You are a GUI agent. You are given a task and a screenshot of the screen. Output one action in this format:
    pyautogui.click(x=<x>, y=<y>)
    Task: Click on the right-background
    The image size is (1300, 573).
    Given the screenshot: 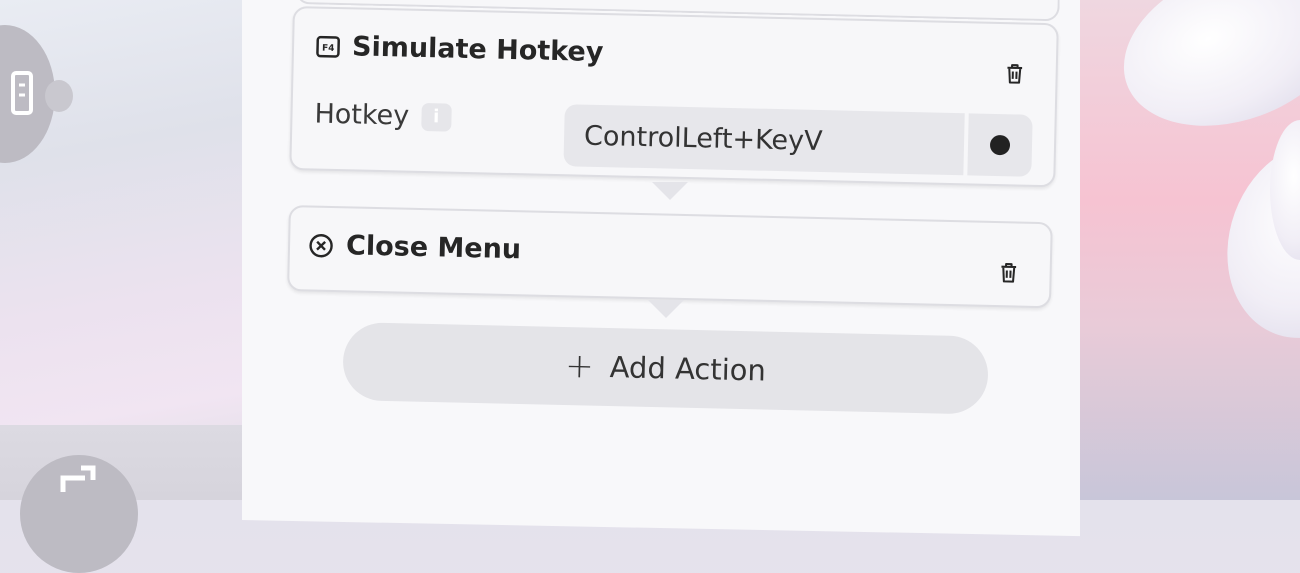 What is the action you would take?
    pyautogui.click(x=1190, y=250)
    